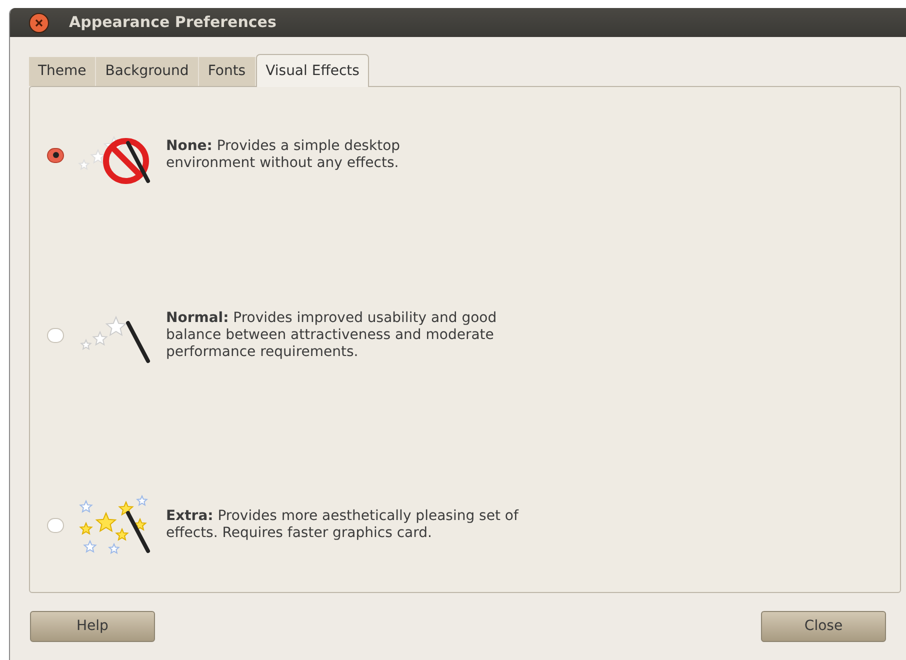  Describe the element at coordinates (92, 626) in the screenshot. I see `help-button: Help` at that location.